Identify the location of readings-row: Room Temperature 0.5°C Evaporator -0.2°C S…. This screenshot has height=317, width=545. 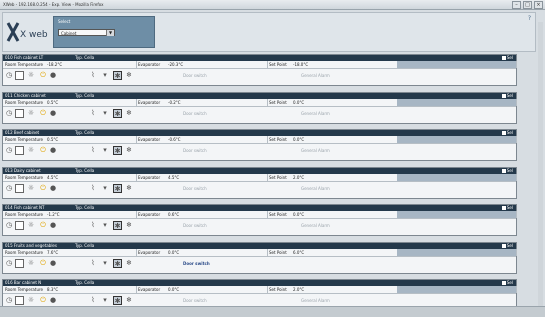
(260, 102).